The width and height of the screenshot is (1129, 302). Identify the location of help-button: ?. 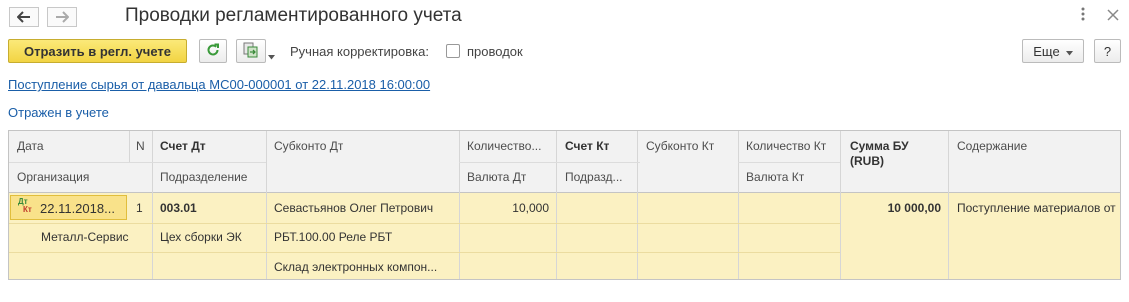
(1107, 51).